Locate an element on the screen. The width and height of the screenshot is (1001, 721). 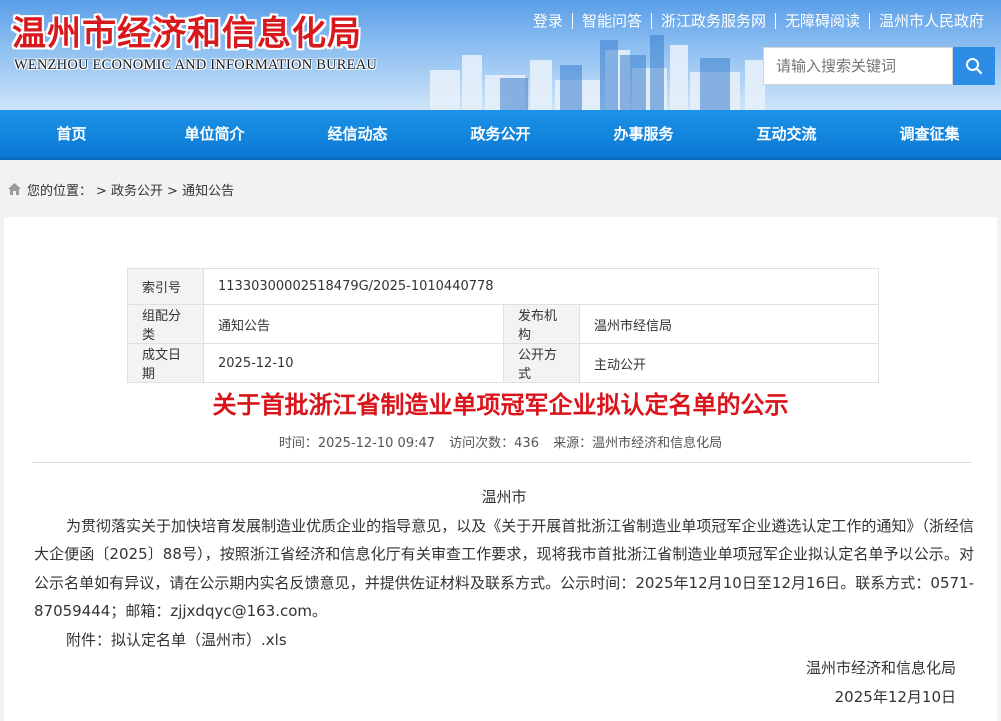
accessibility-link: 无障碍阅读 is located at coordinates (822, 20).